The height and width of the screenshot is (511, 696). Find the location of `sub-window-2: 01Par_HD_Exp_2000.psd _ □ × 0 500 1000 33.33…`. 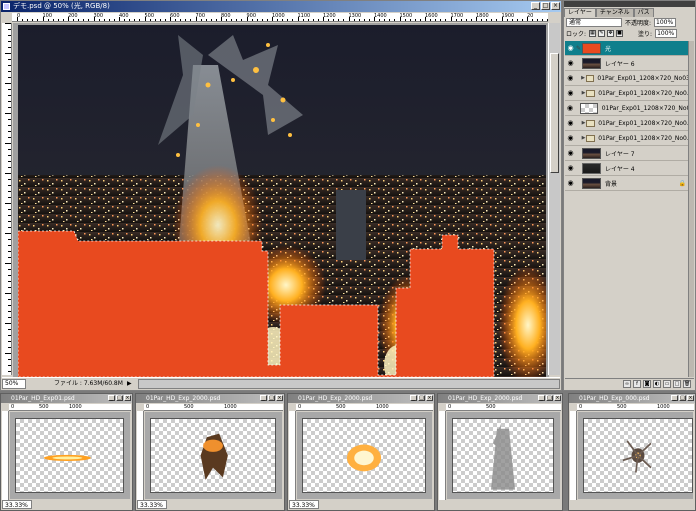

sub-window-2: 01Par_HD_Exp_2000.psd _ □ × 0 500 1000 33.33… is located at coordinates (210, 452).